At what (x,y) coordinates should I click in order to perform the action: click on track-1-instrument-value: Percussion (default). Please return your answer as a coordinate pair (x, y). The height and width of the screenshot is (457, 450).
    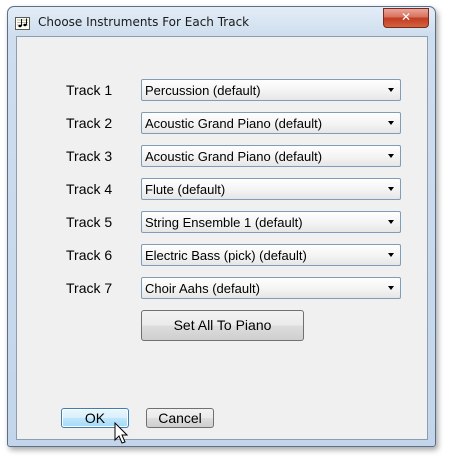
    Looking at the image, I should click on (203, 90).